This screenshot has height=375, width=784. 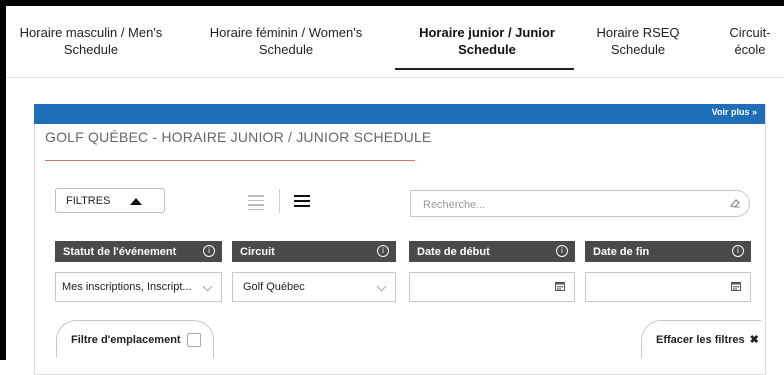 I want to click on tab-circuit-ecole: Circuit-école, so click(x=750, y=41).